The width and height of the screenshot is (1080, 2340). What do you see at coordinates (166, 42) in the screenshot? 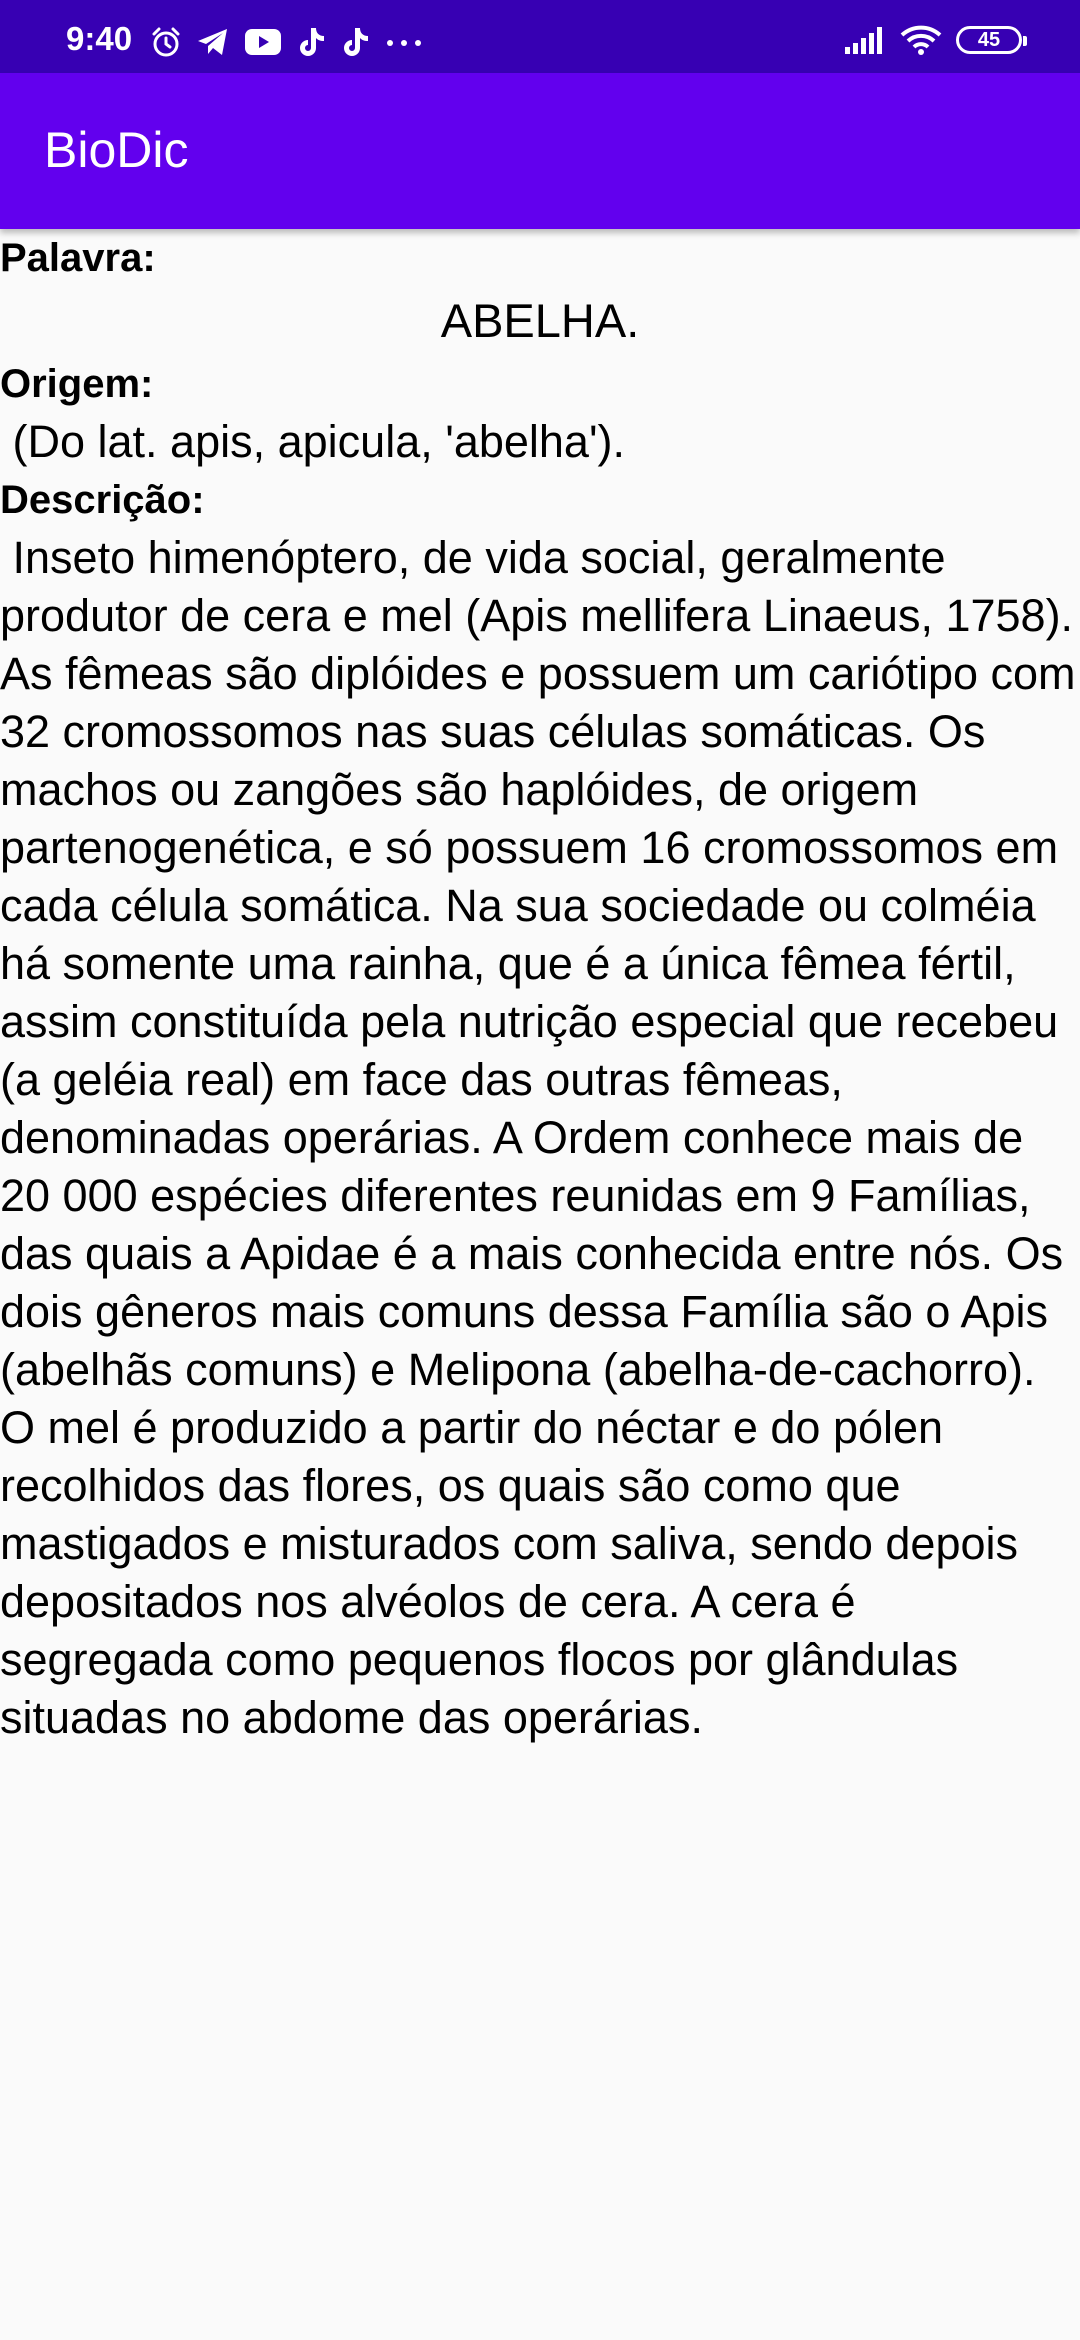
I see `alarm-icon` at bounding box center [166, 42].